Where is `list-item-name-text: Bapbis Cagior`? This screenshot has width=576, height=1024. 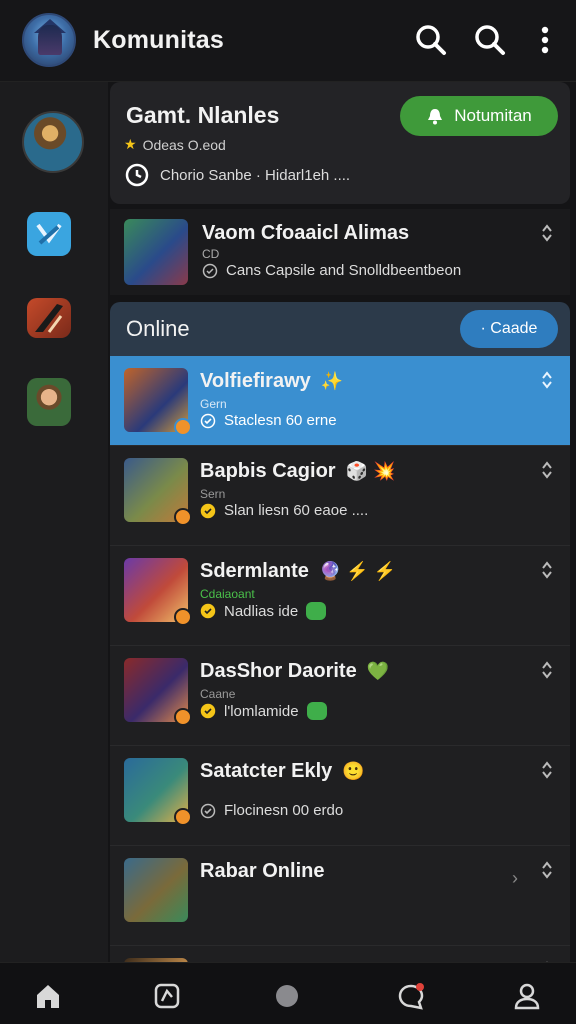 list-item-name-text: Bapbis Cagior is located at coordinates (268, 471).